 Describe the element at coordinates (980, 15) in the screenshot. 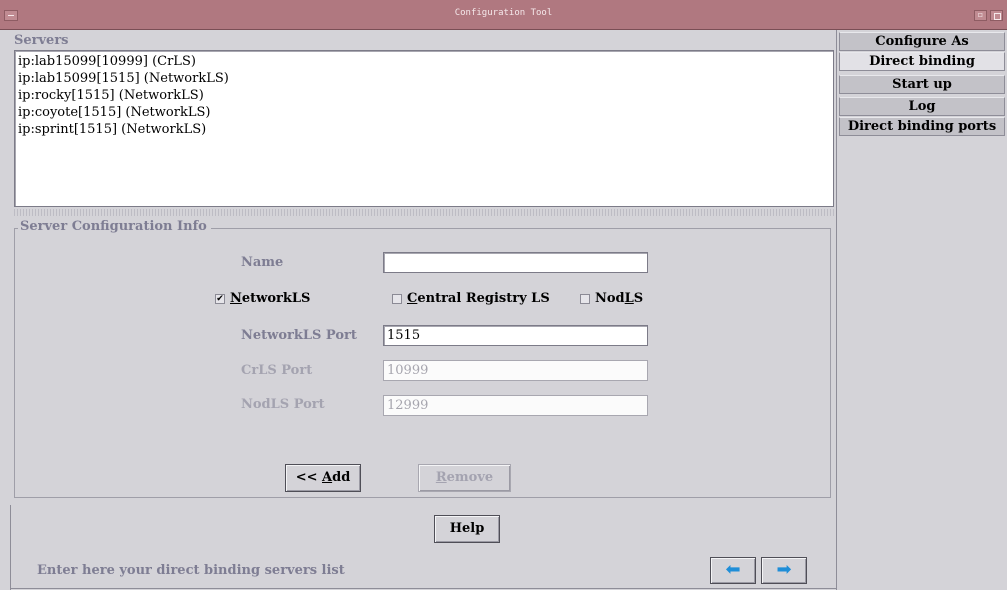

I see `minimize-icon: ▫` at that location.